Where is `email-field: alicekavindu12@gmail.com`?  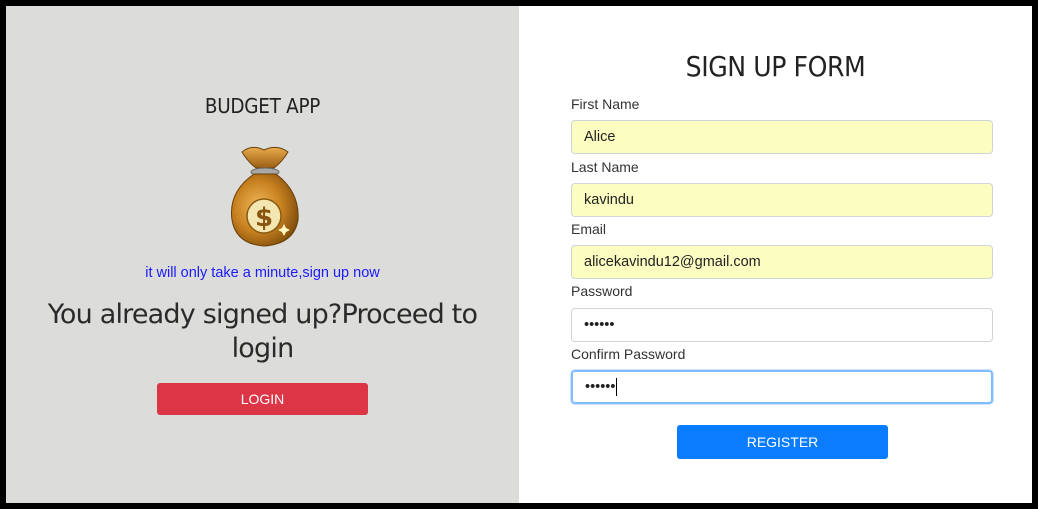
email-field: alicekavindu12@gmail.com is located at coordinates (782, 262).